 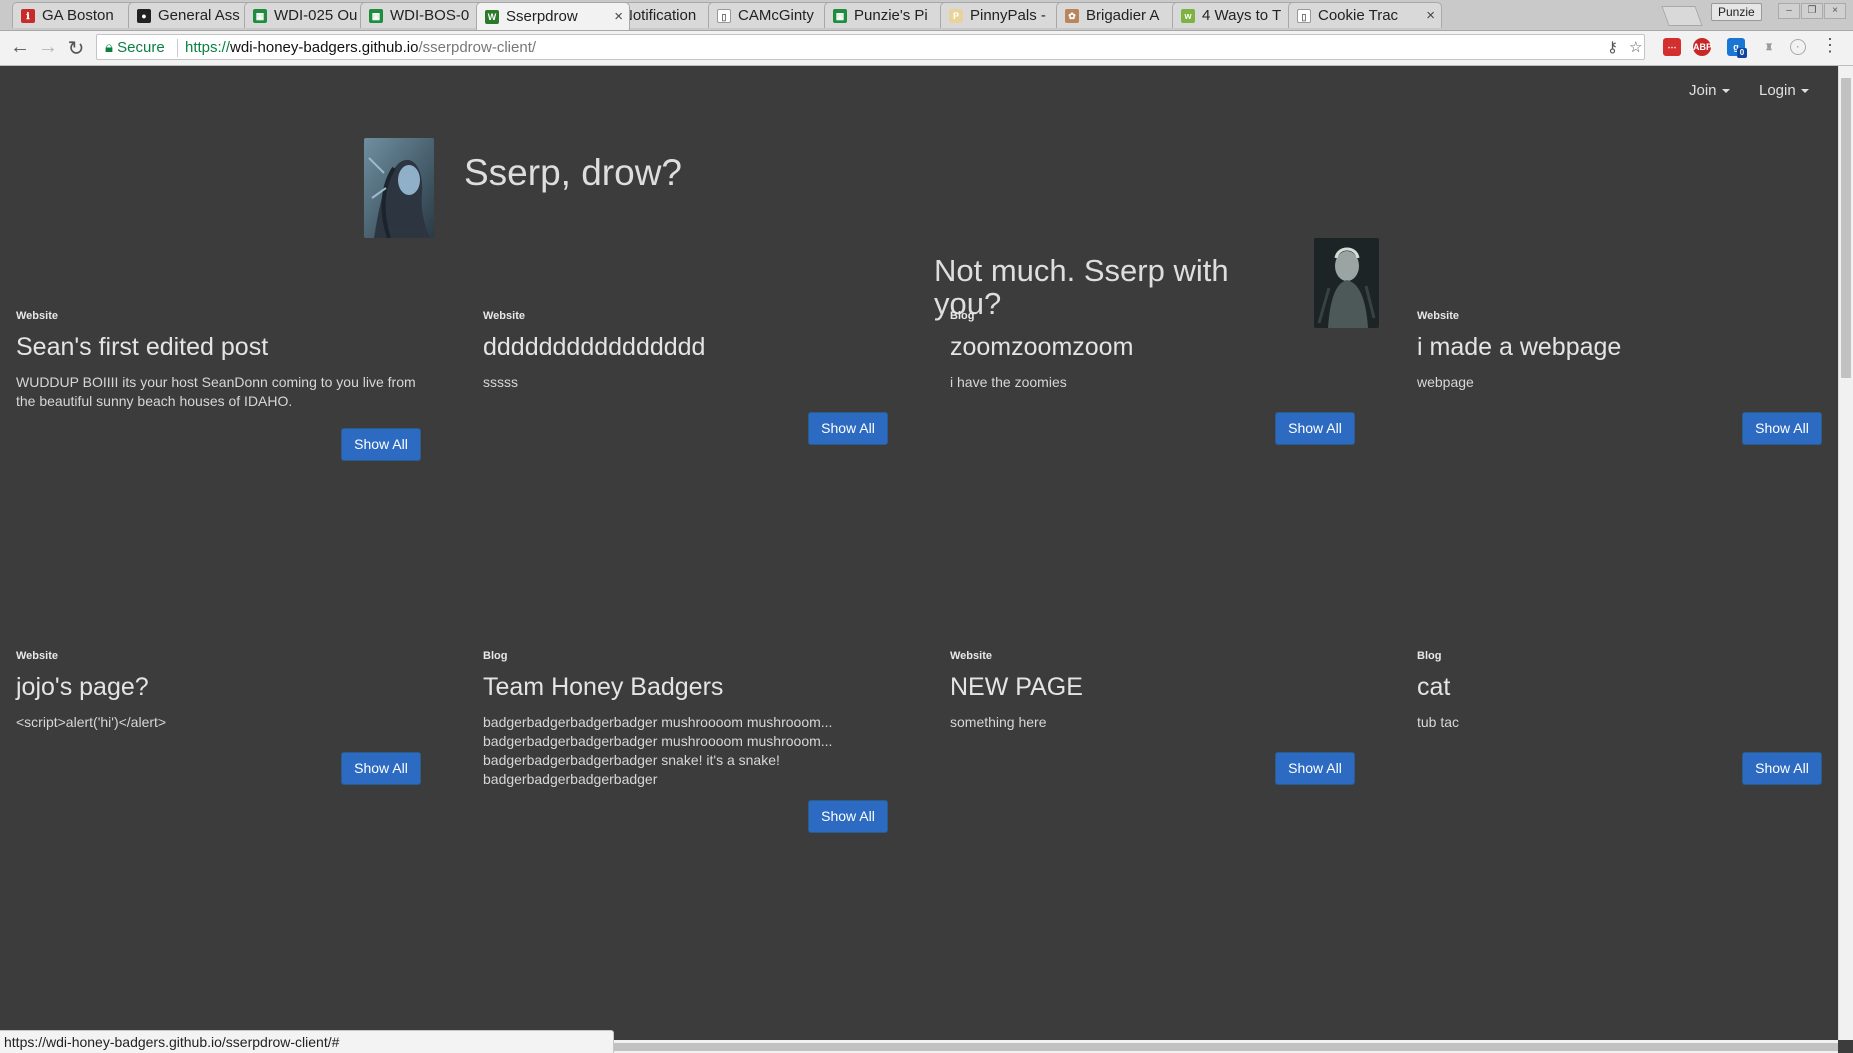 I want to click on horizontal-scrollbar-thumb, so click(x=1224, y=1047).